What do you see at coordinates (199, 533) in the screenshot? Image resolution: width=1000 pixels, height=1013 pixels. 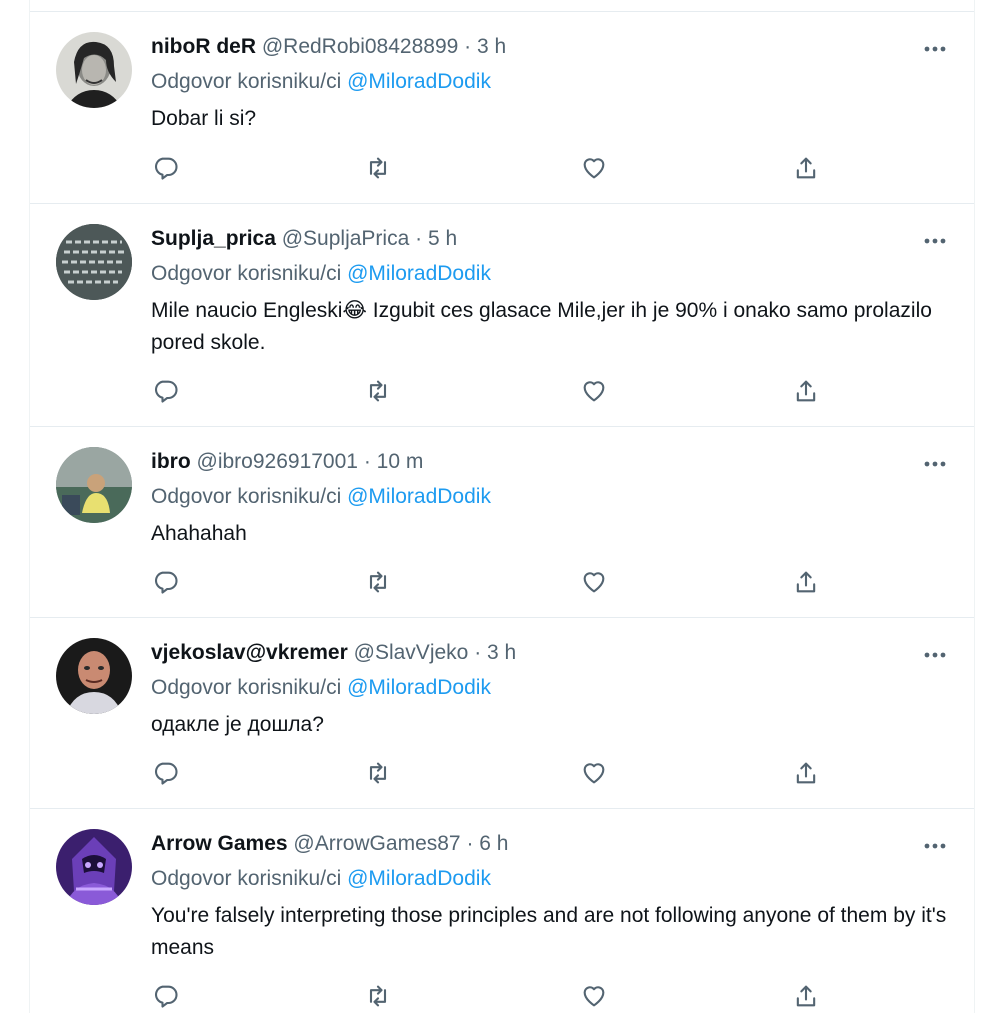 I see `tweet-text: Ahahahah` at bounding box center [199, 533].